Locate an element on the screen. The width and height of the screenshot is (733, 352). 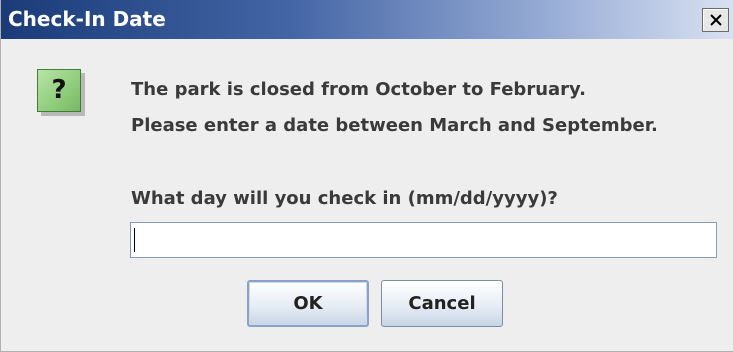
close-button is located at coordinates (715, 20).